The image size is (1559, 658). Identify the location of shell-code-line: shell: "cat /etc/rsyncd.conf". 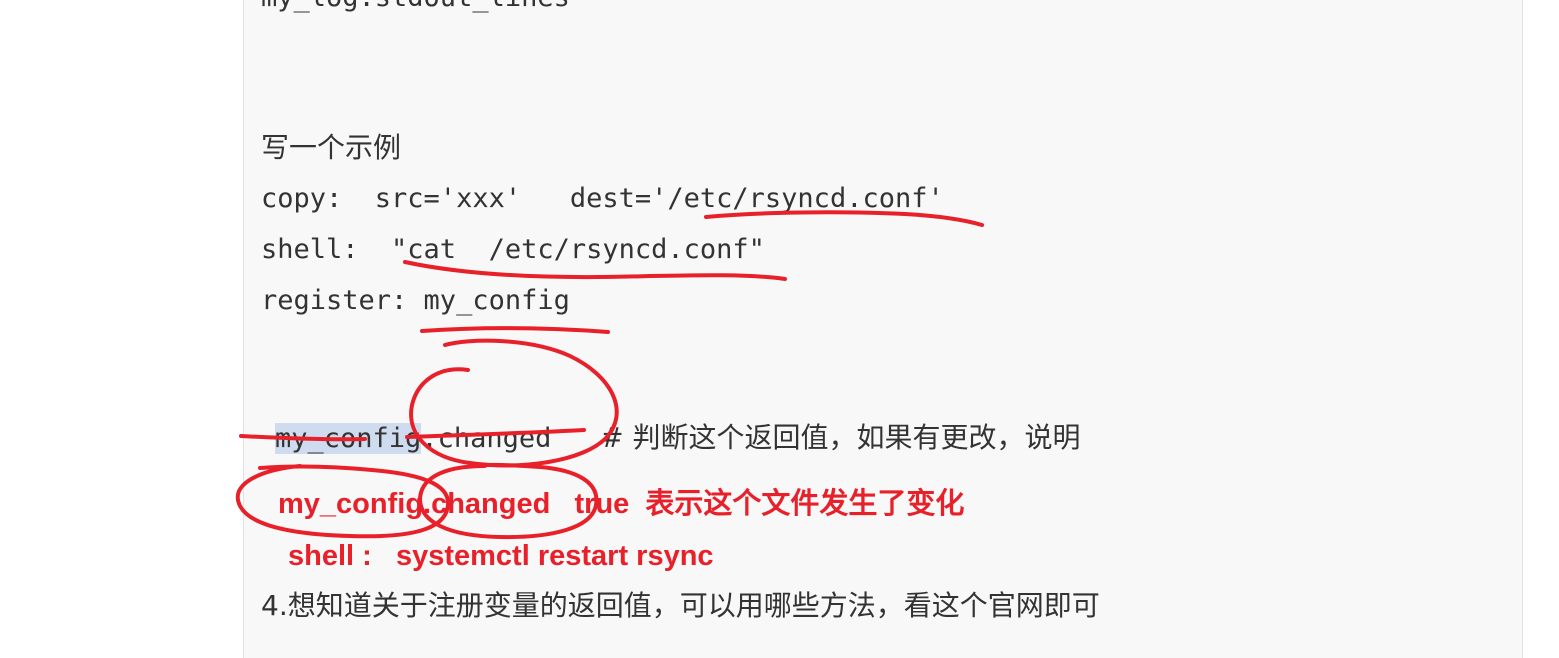
(513, 249).